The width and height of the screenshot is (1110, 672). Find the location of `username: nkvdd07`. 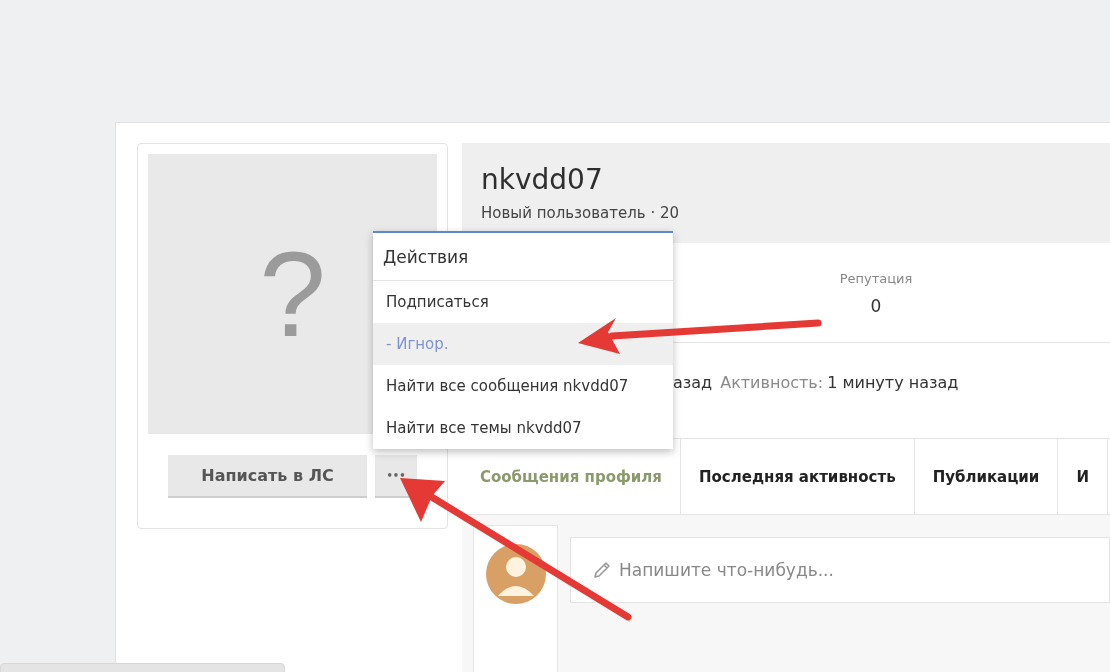

username: nkvdd07 is located at coordinates (542, 179).